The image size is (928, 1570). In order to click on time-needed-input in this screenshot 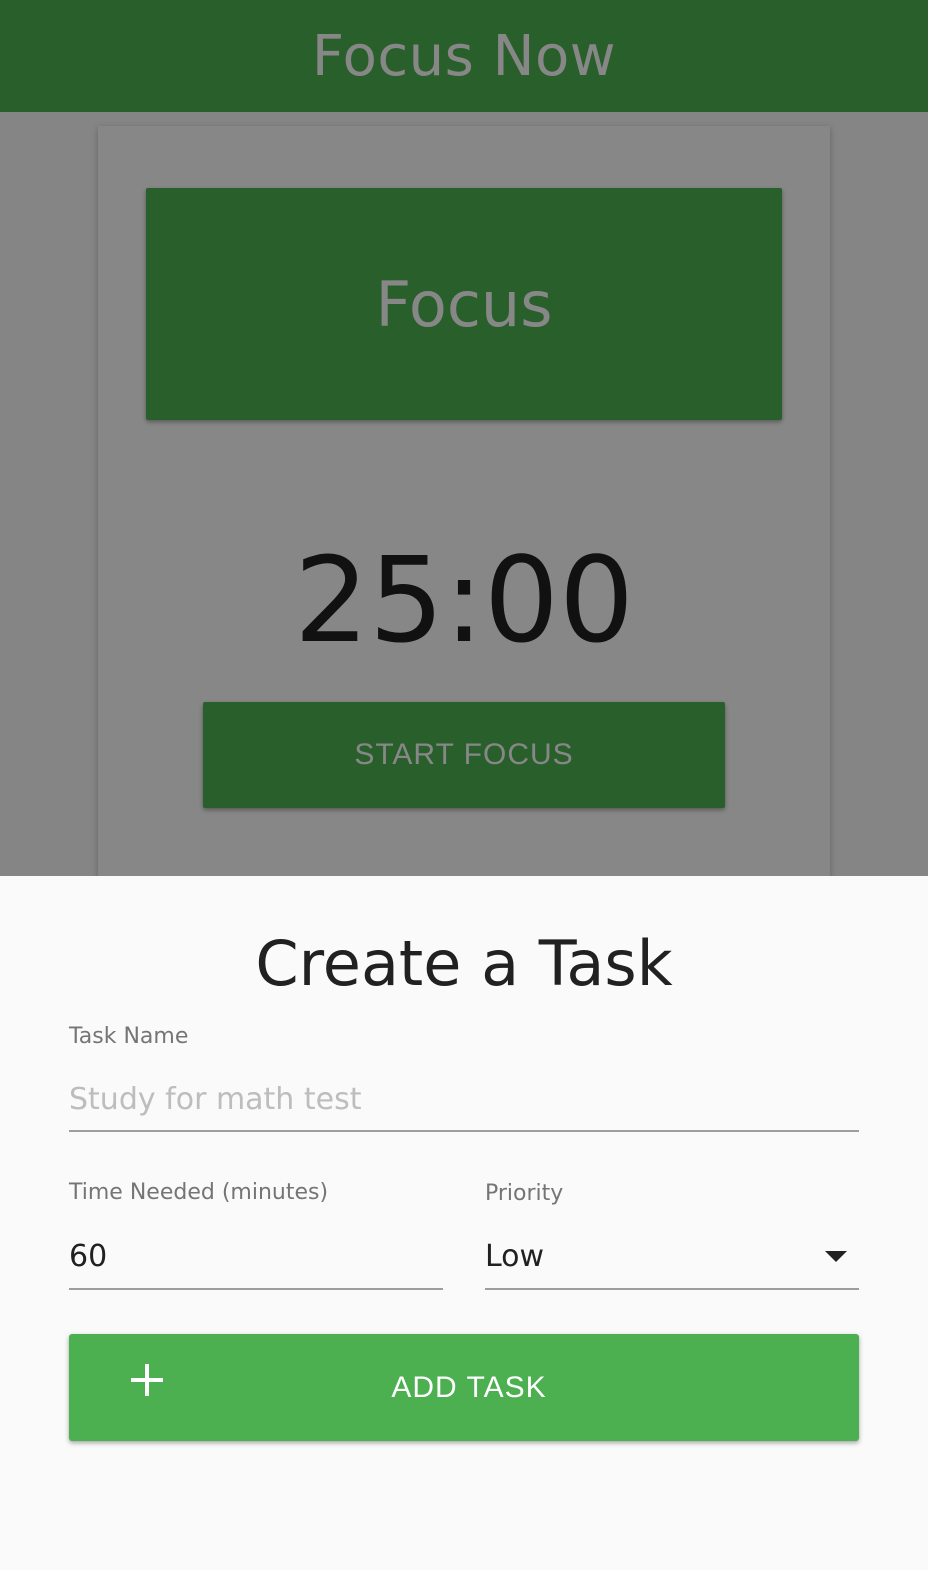, I will do `click(256, 1257)`.